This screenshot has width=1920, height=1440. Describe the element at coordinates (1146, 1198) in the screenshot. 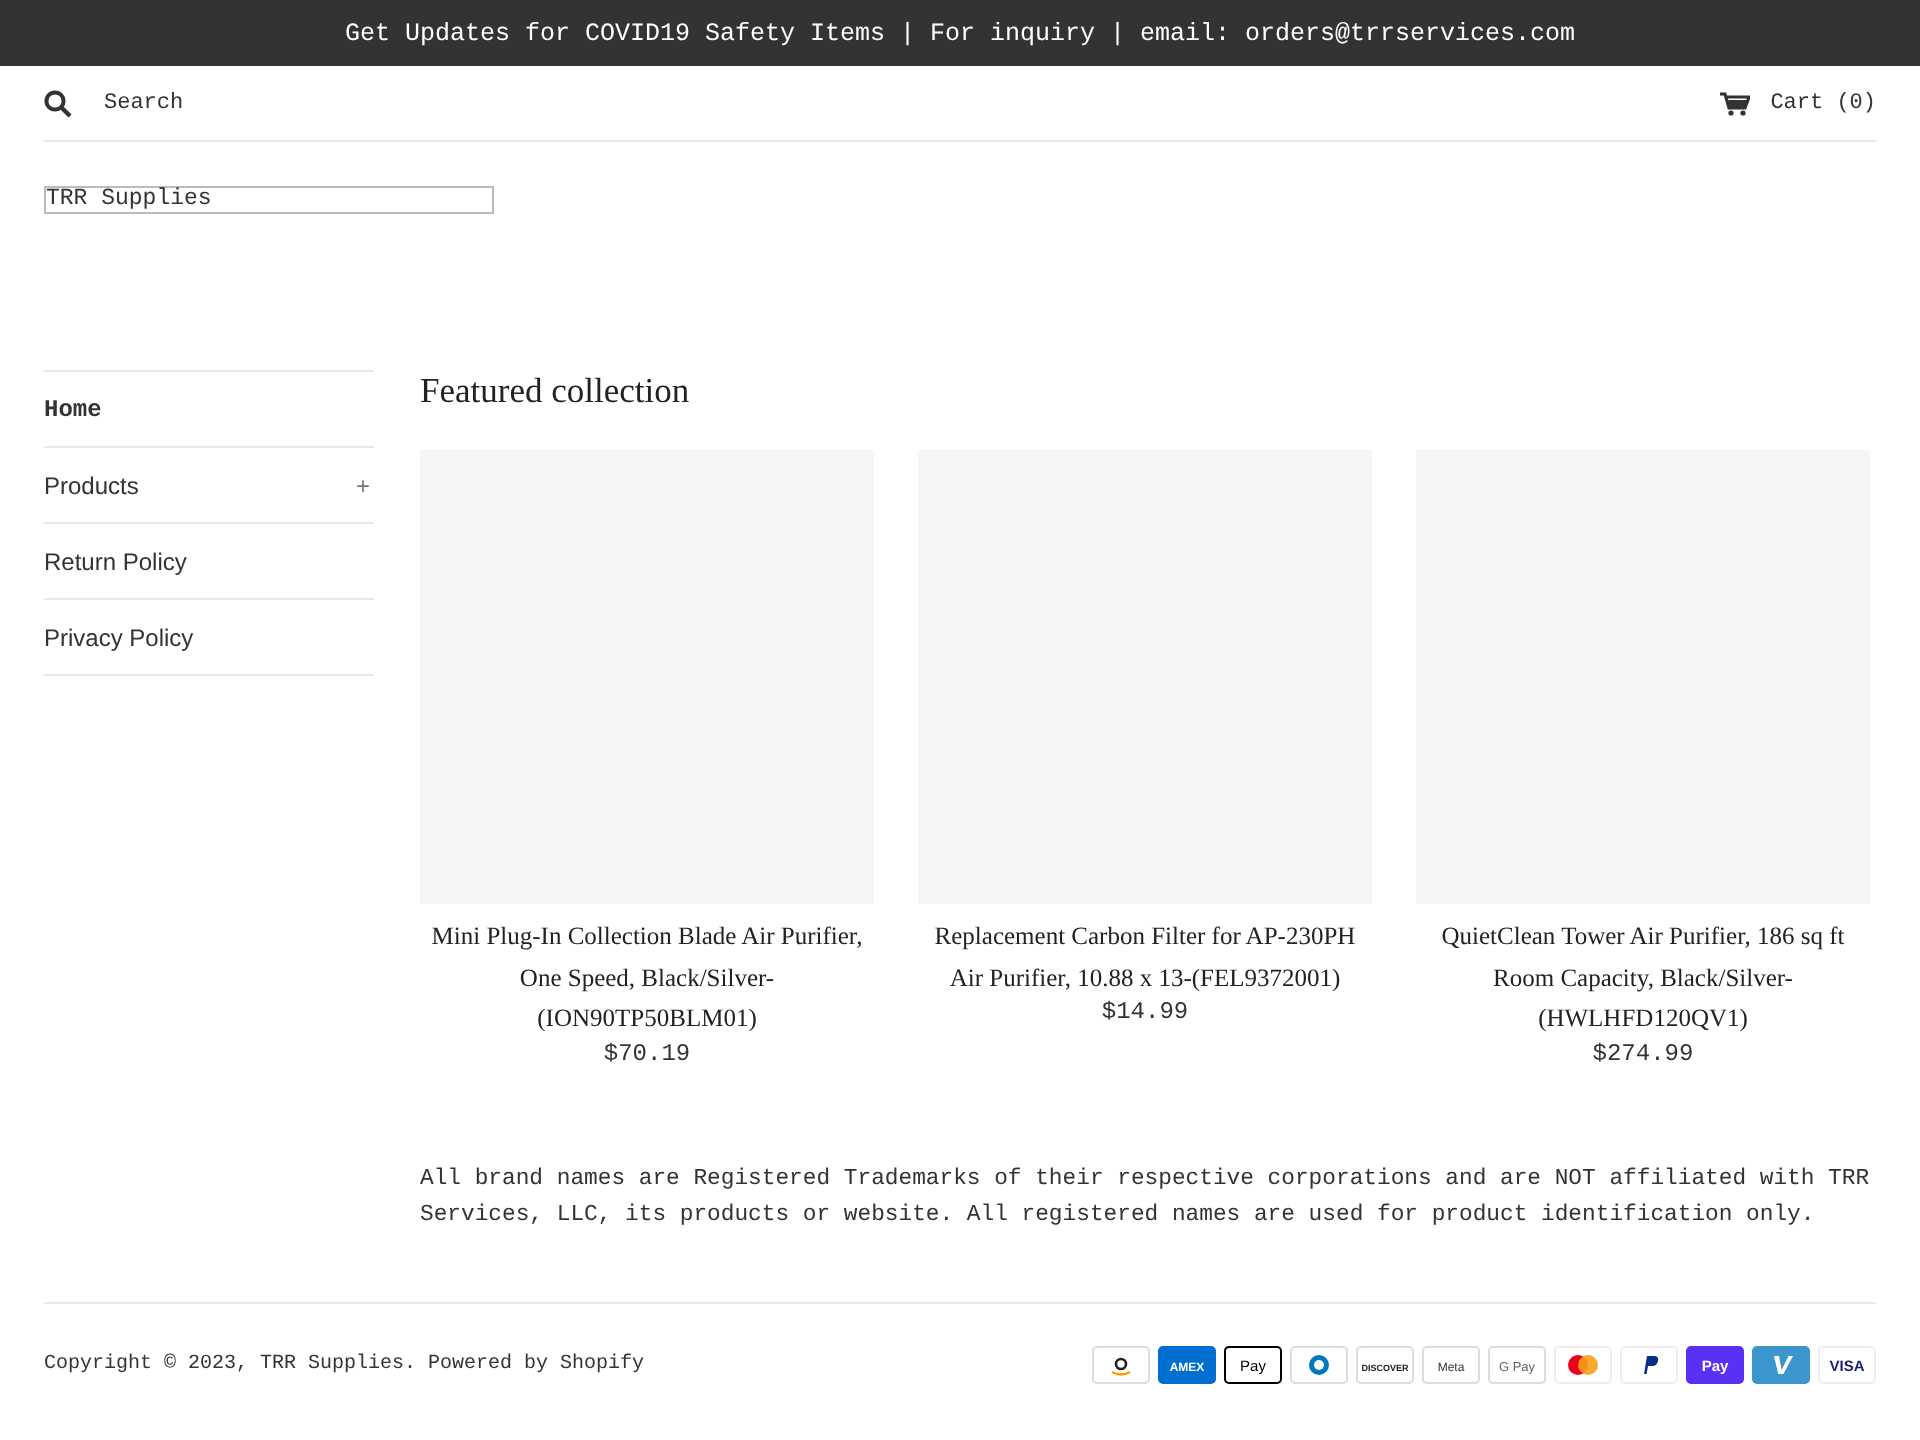

I see `disclaimer-text: All brand names are Registered Trademarks of their respective corporations and are NOT affiliated with TRR Services, LLC, its products or website. All registered names are used for product identification only.` at that location.